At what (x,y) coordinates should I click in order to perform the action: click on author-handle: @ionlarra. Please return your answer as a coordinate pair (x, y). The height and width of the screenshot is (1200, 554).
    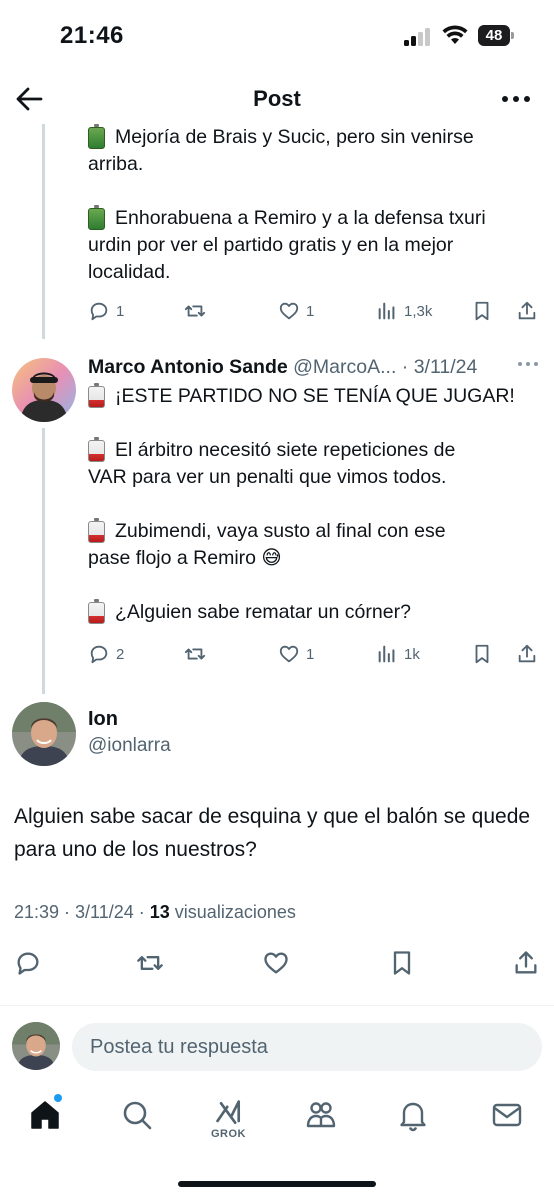
    Looking at the image, I should click on (129, 746).